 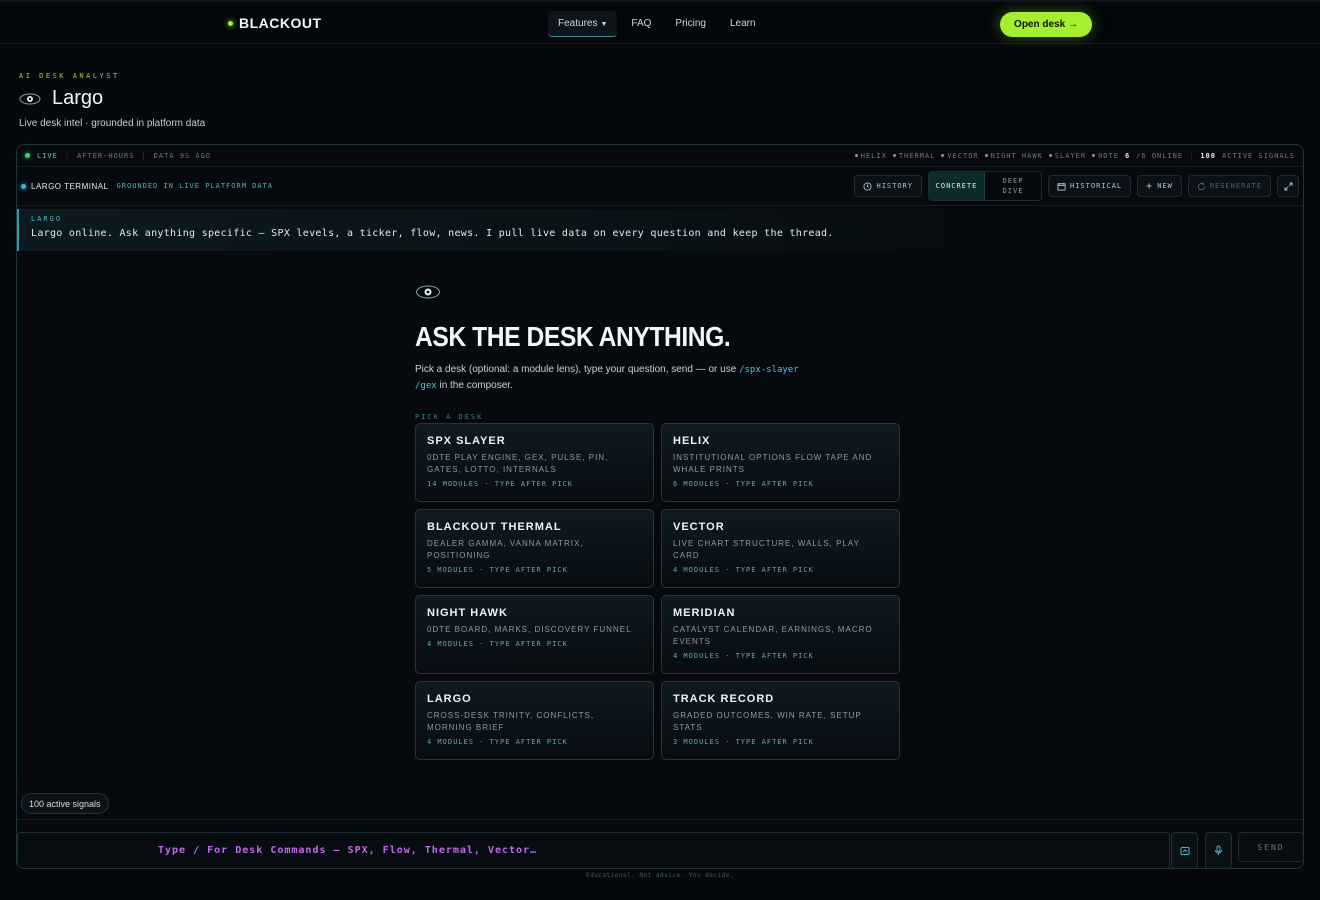 I want to click on desk-chip-vector: VECTOR, so click(x=959, y=156).